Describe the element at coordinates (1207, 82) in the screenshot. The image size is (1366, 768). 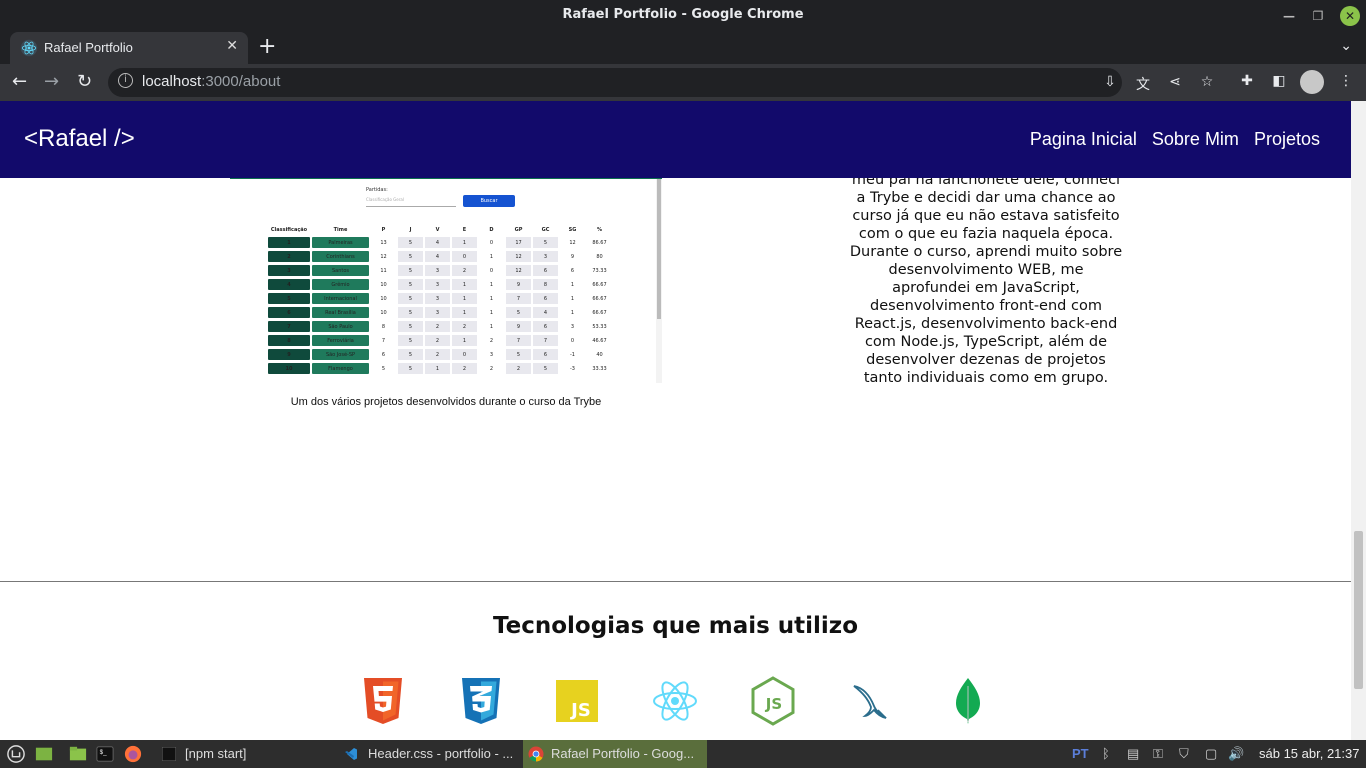
I see `bookmark-star-icon: ☆` at that location.